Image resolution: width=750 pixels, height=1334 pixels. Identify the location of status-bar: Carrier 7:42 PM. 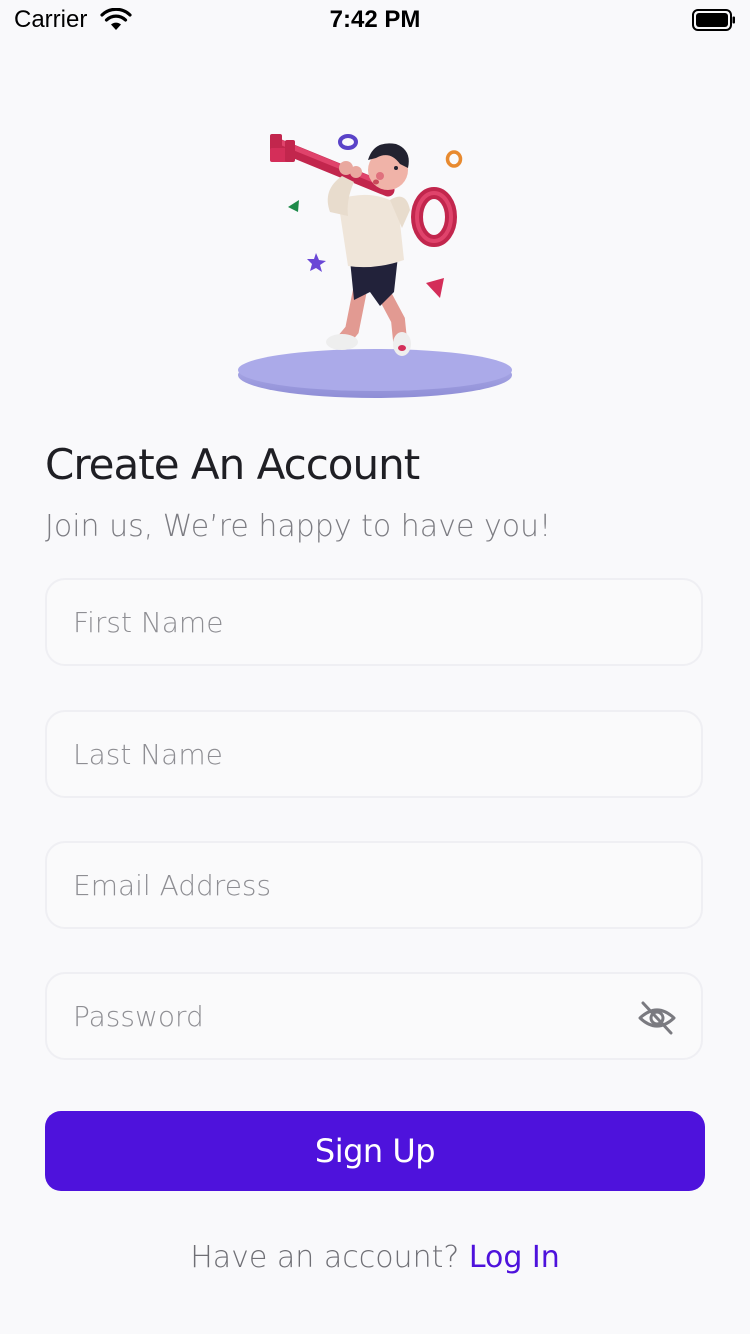
(375, 20).